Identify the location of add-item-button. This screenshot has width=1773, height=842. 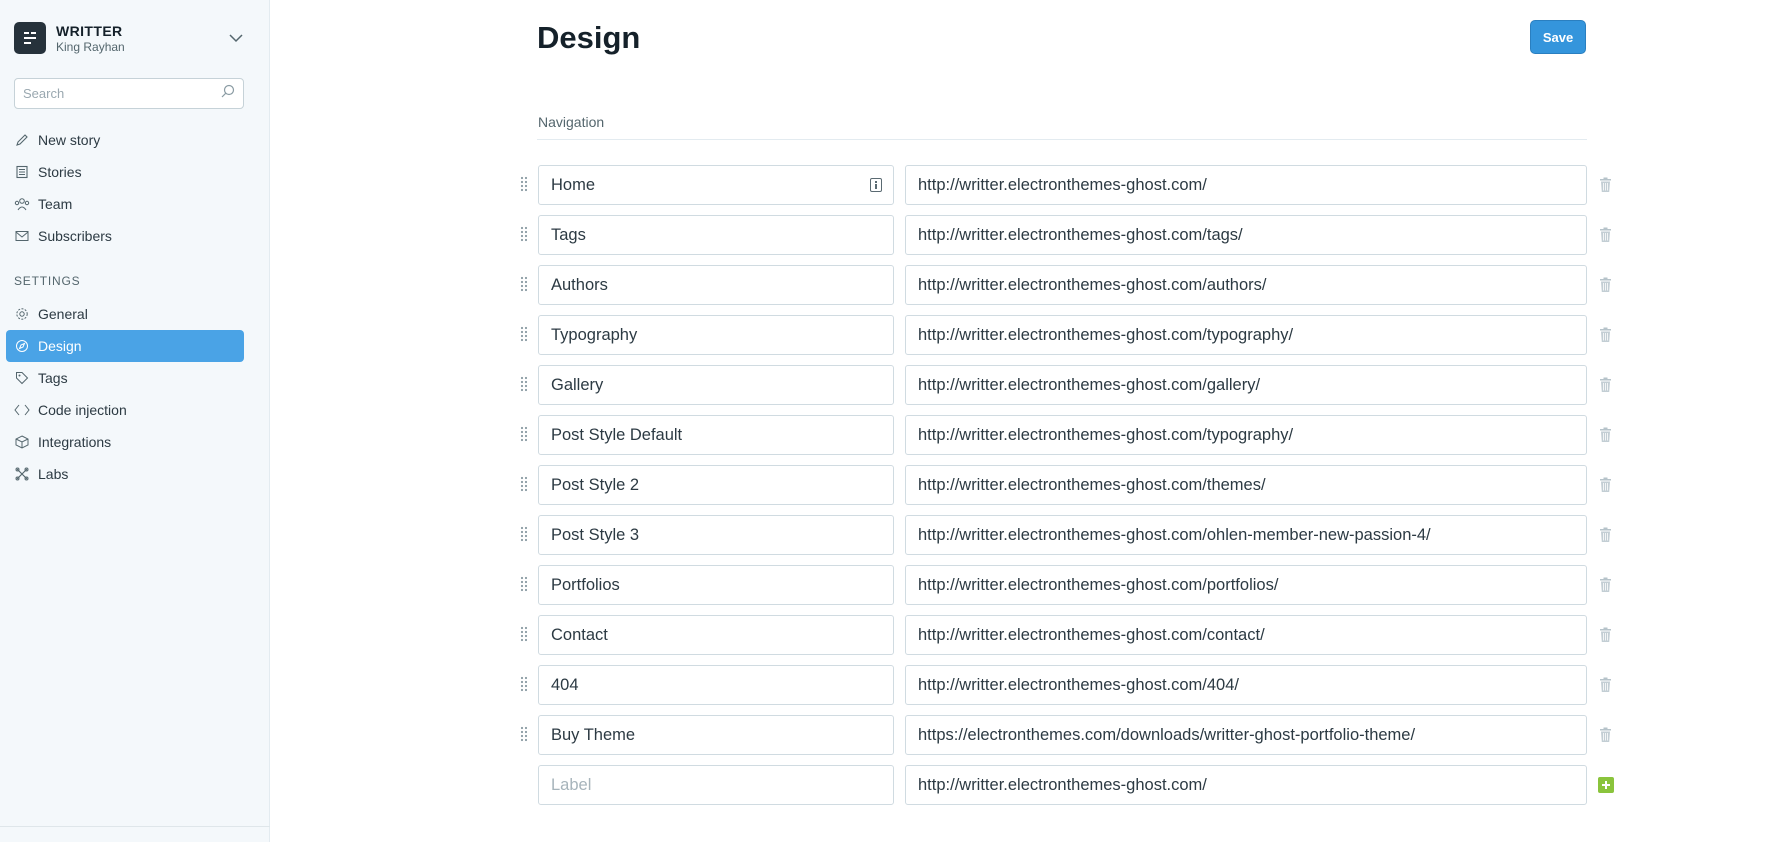
(1606, 785).